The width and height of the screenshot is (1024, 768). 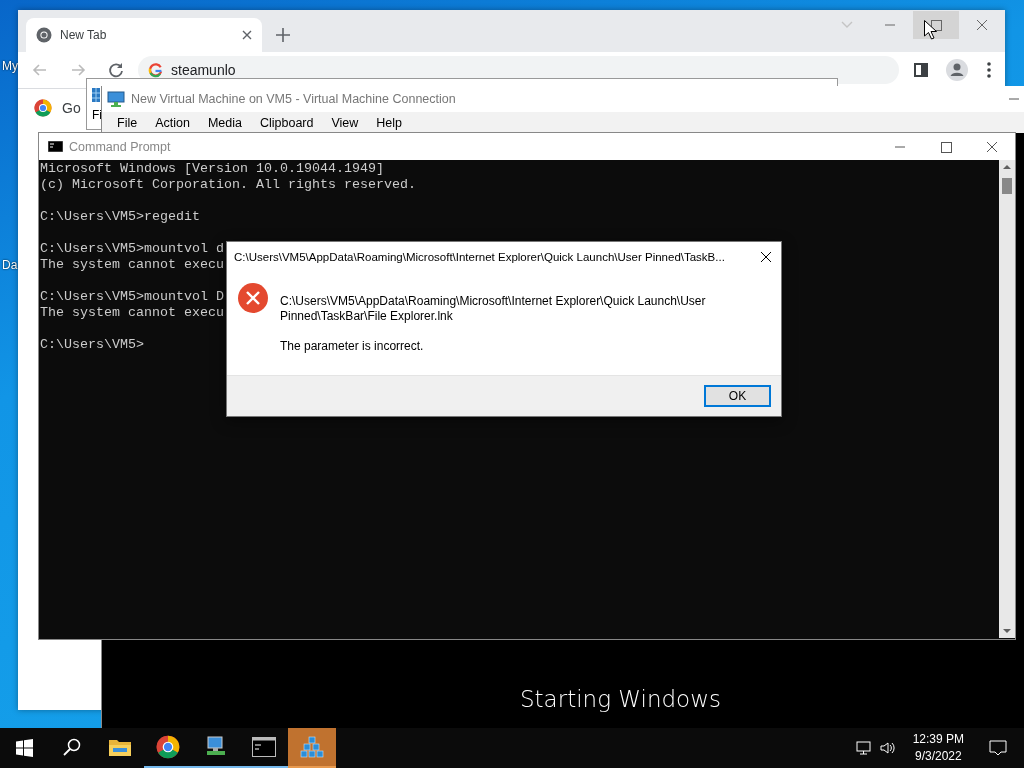 What do you see at coordinates (155, 70) in the screenshot?
I see `google-icon` at bounding box center [155, 70].